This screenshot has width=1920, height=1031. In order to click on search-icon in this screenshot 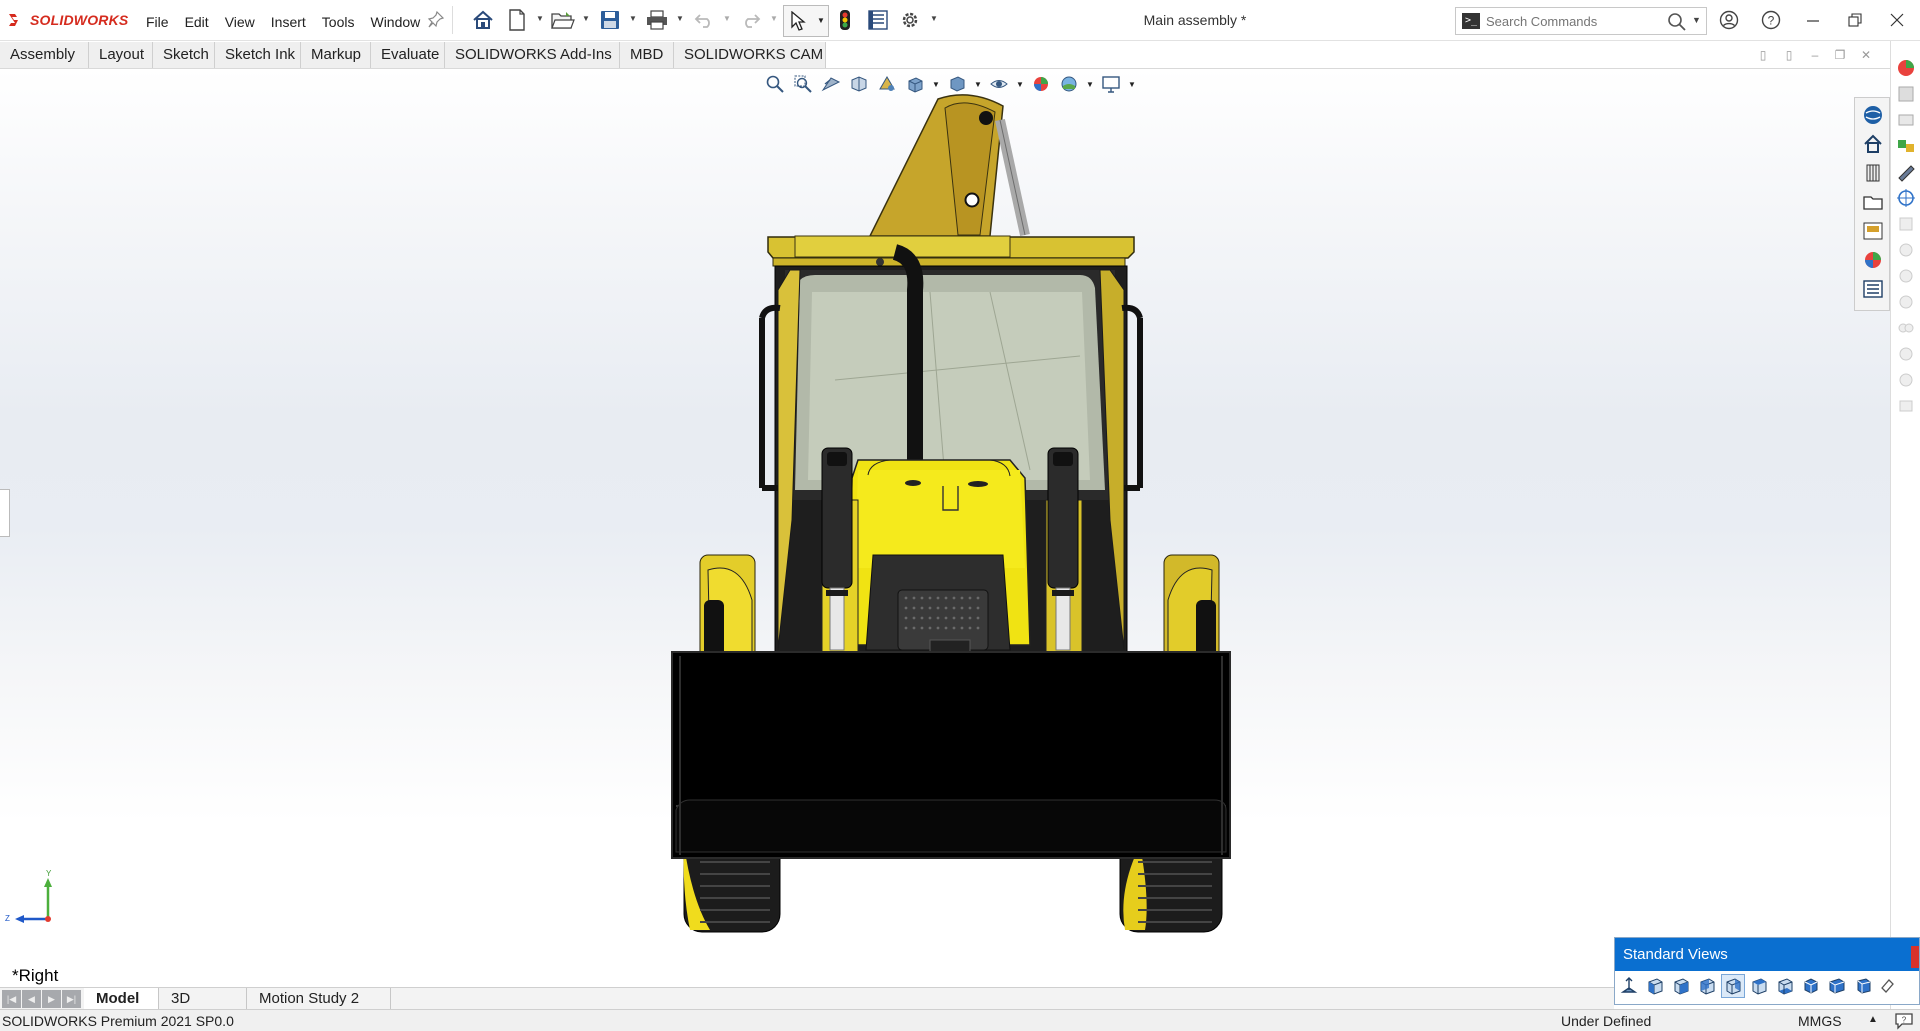, I will do `click(1677, 21)`.